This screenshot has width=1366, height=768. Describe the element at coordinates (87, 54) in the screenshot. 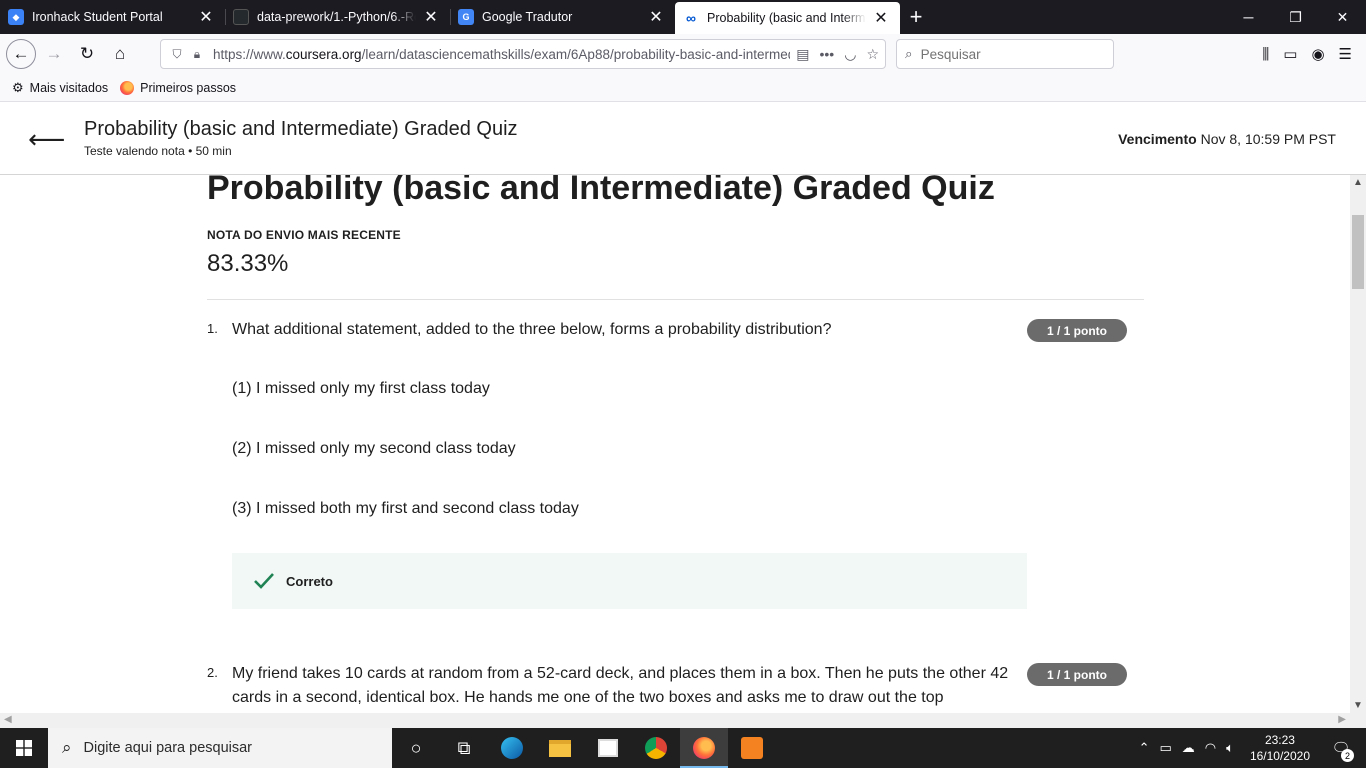

I see `reload-button: ↻` at that location.